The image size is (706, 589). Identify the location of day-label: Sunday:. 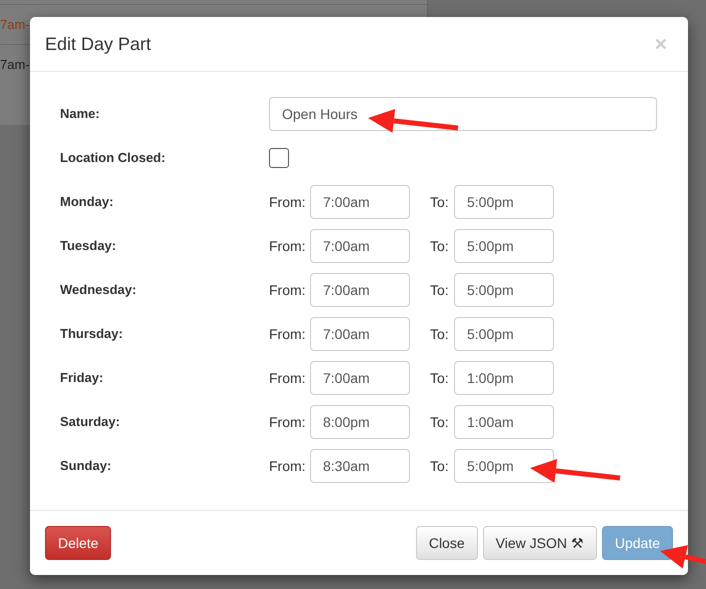
(86, 466).